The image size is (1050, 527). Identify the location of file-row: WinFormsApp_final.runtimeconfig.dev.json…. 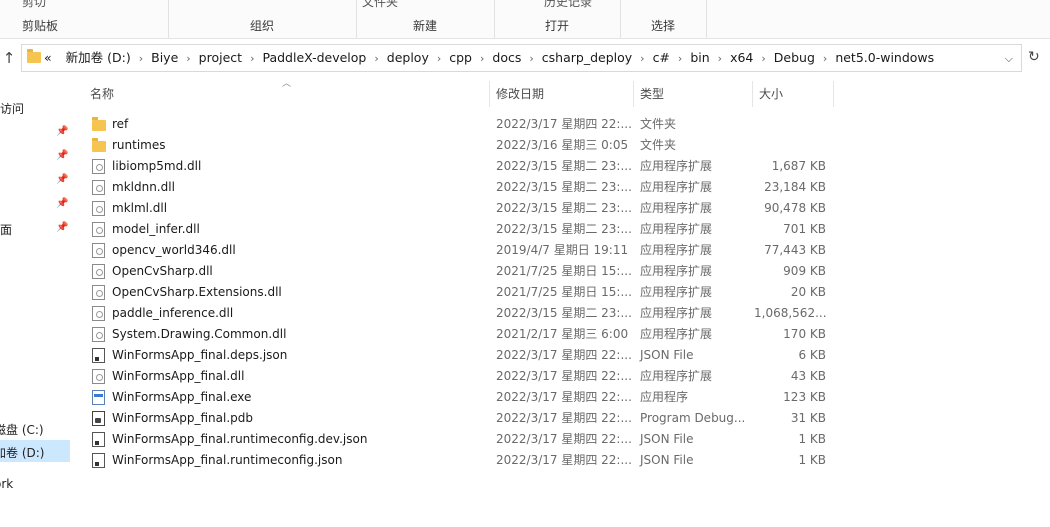
(459, 439).